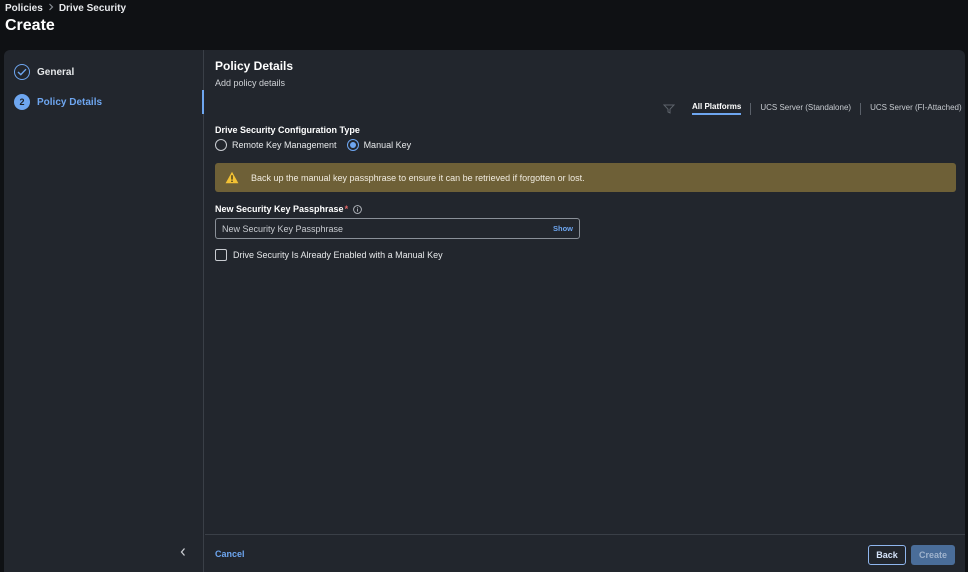  I want to click on breadcrumb-policies-link: Policies, so click(24, 8).